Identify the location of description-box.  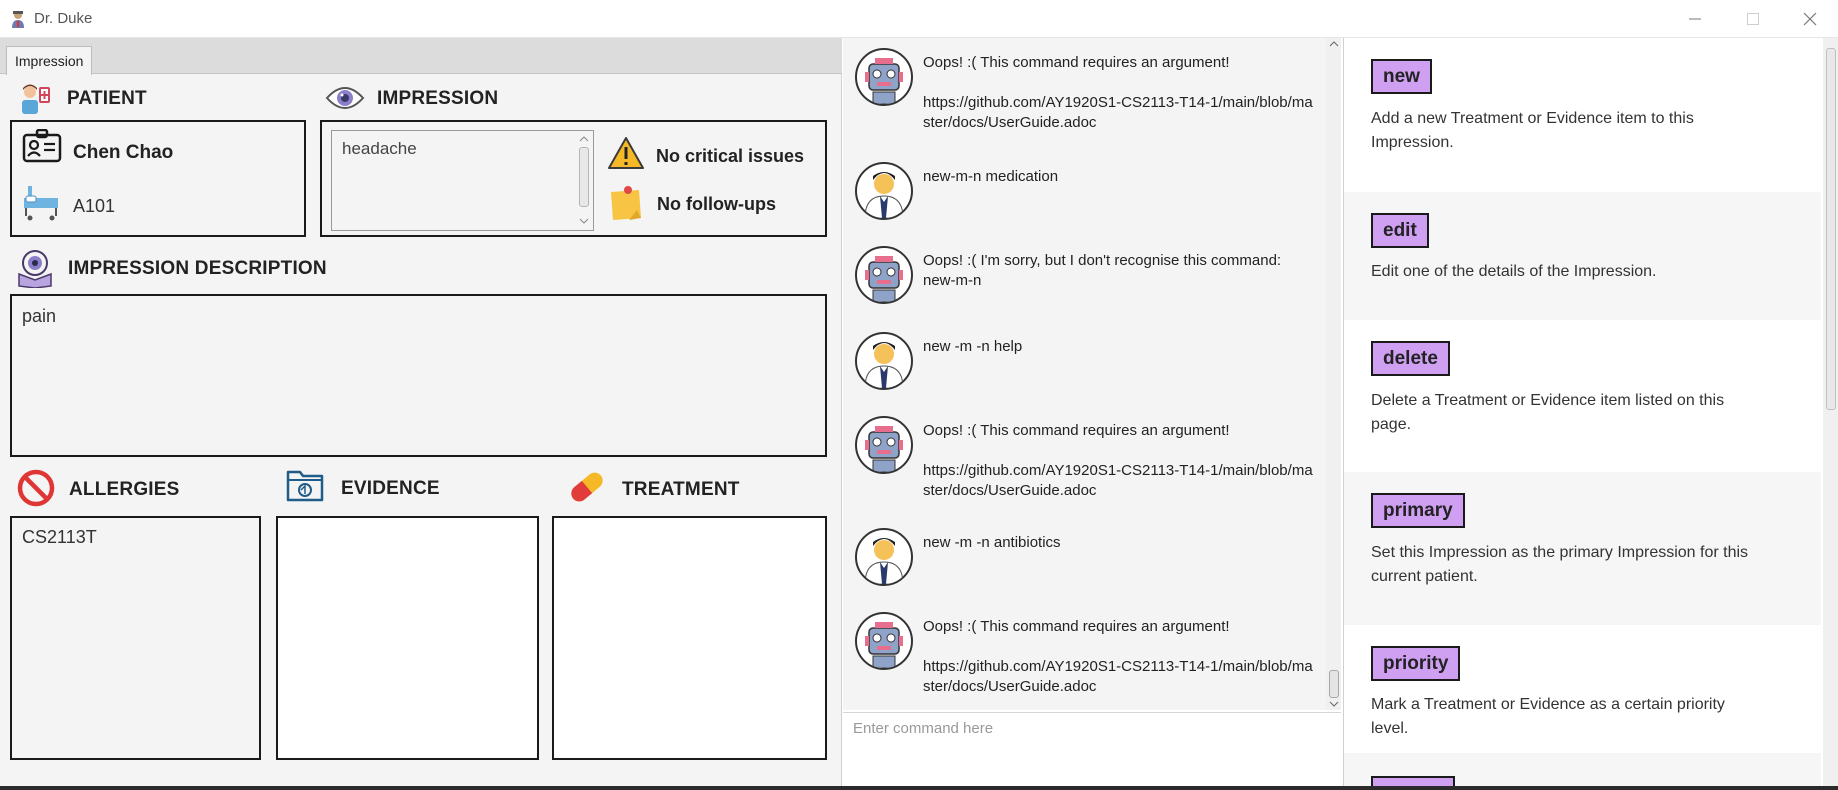
(418, 375).